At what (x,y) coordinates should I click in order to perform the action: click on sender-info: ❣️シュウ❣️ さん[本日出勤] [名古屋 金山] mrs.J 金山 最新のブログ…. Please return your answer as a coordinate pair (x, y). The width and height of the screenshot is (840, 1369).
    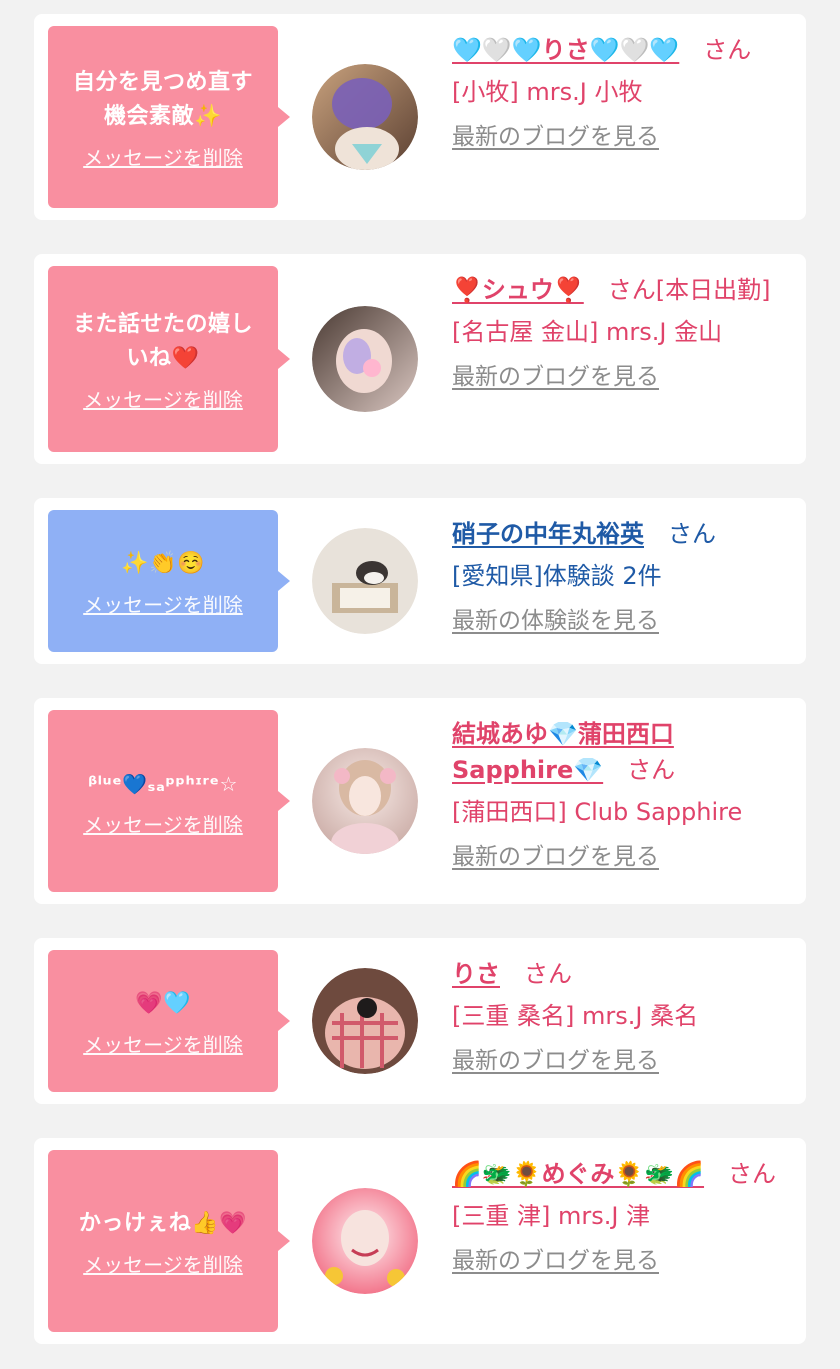
    Looking at the image, I should click on (622, 330).